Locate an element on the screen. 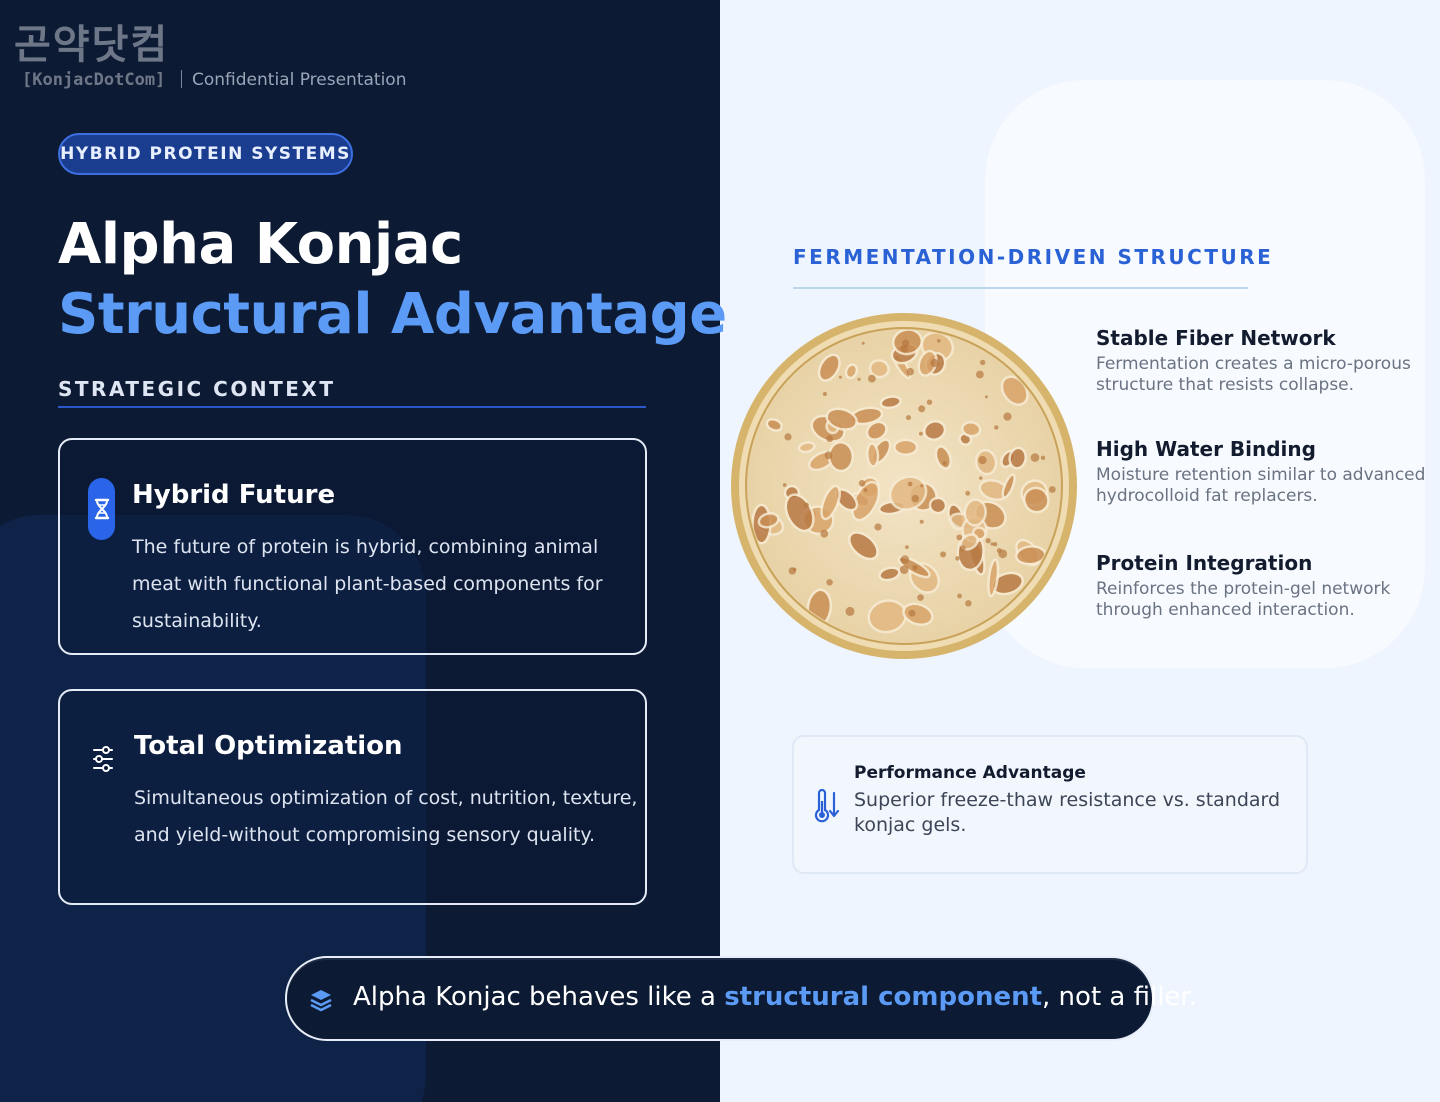 The width and height of the screenshot is (1440, 1102). konjac-microstructure-illustration is located at coordinates (904, 486).